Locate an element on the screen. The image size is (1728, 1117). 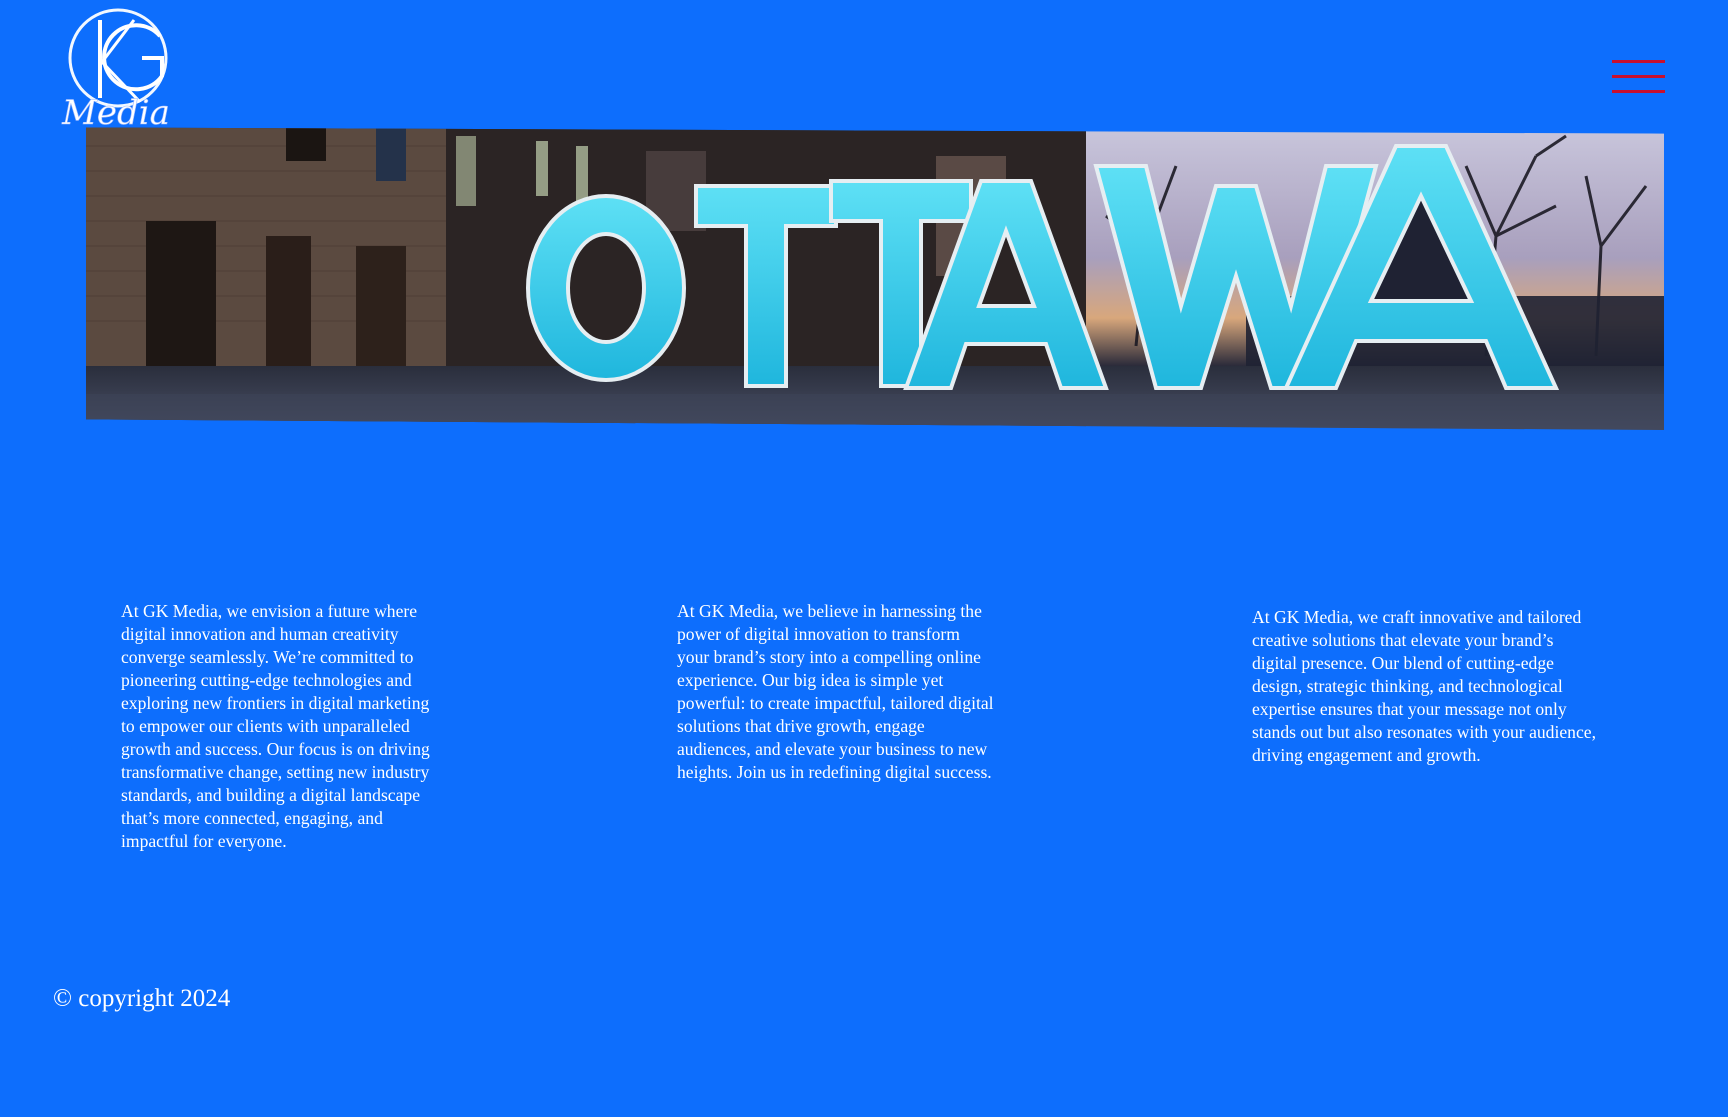
logo-text: Media is located at coordinates (115, 109).